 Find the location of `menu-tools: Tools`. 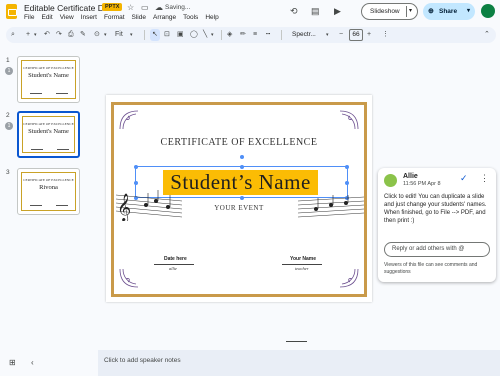

menu-tools: Tools is located at coordinates (190, 17).